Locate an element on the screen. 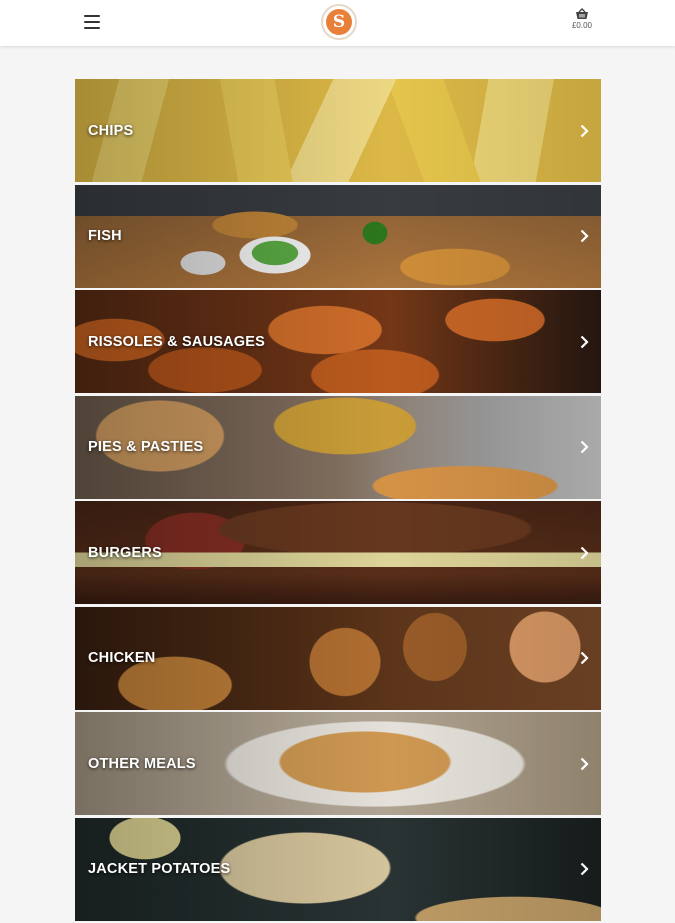 The width and height of the screenshot is (675, 923). category-pies-pasties: PIES & PASTIES is located at coordinates (338, 447).